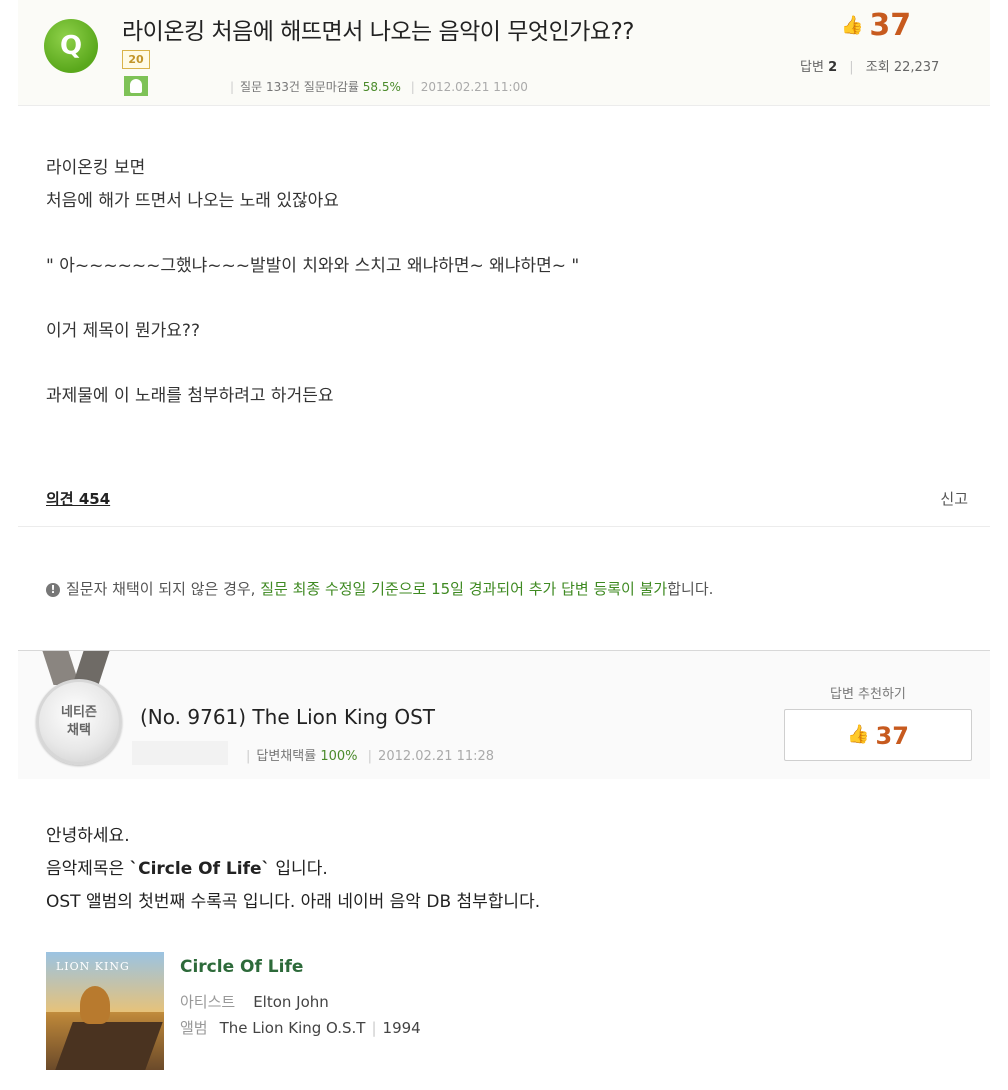 The width and height of the screenshot is (1008, 1090). Describe the element at coordinates (208, 1002) in the screenshot. I see `artist-label: 아티스트` at that location.